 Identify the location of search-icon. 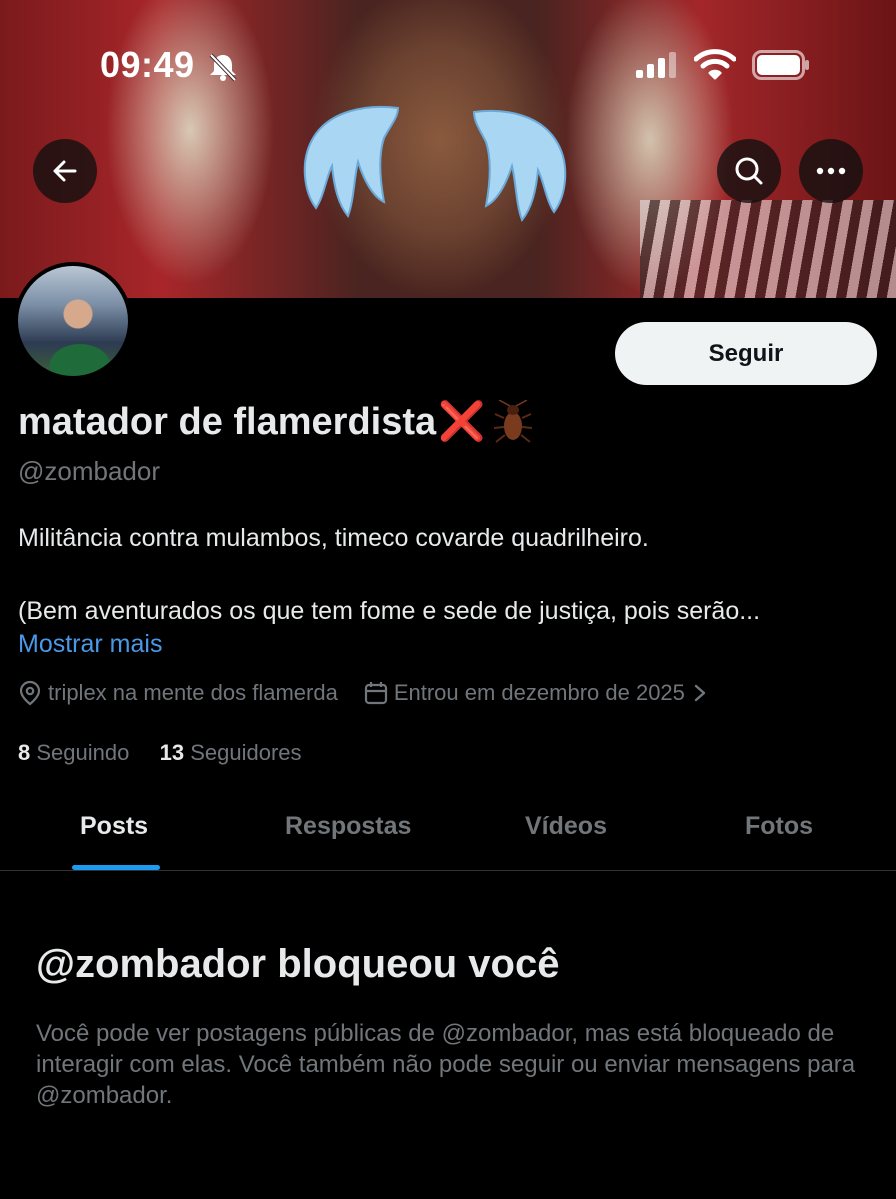
(749, 171).